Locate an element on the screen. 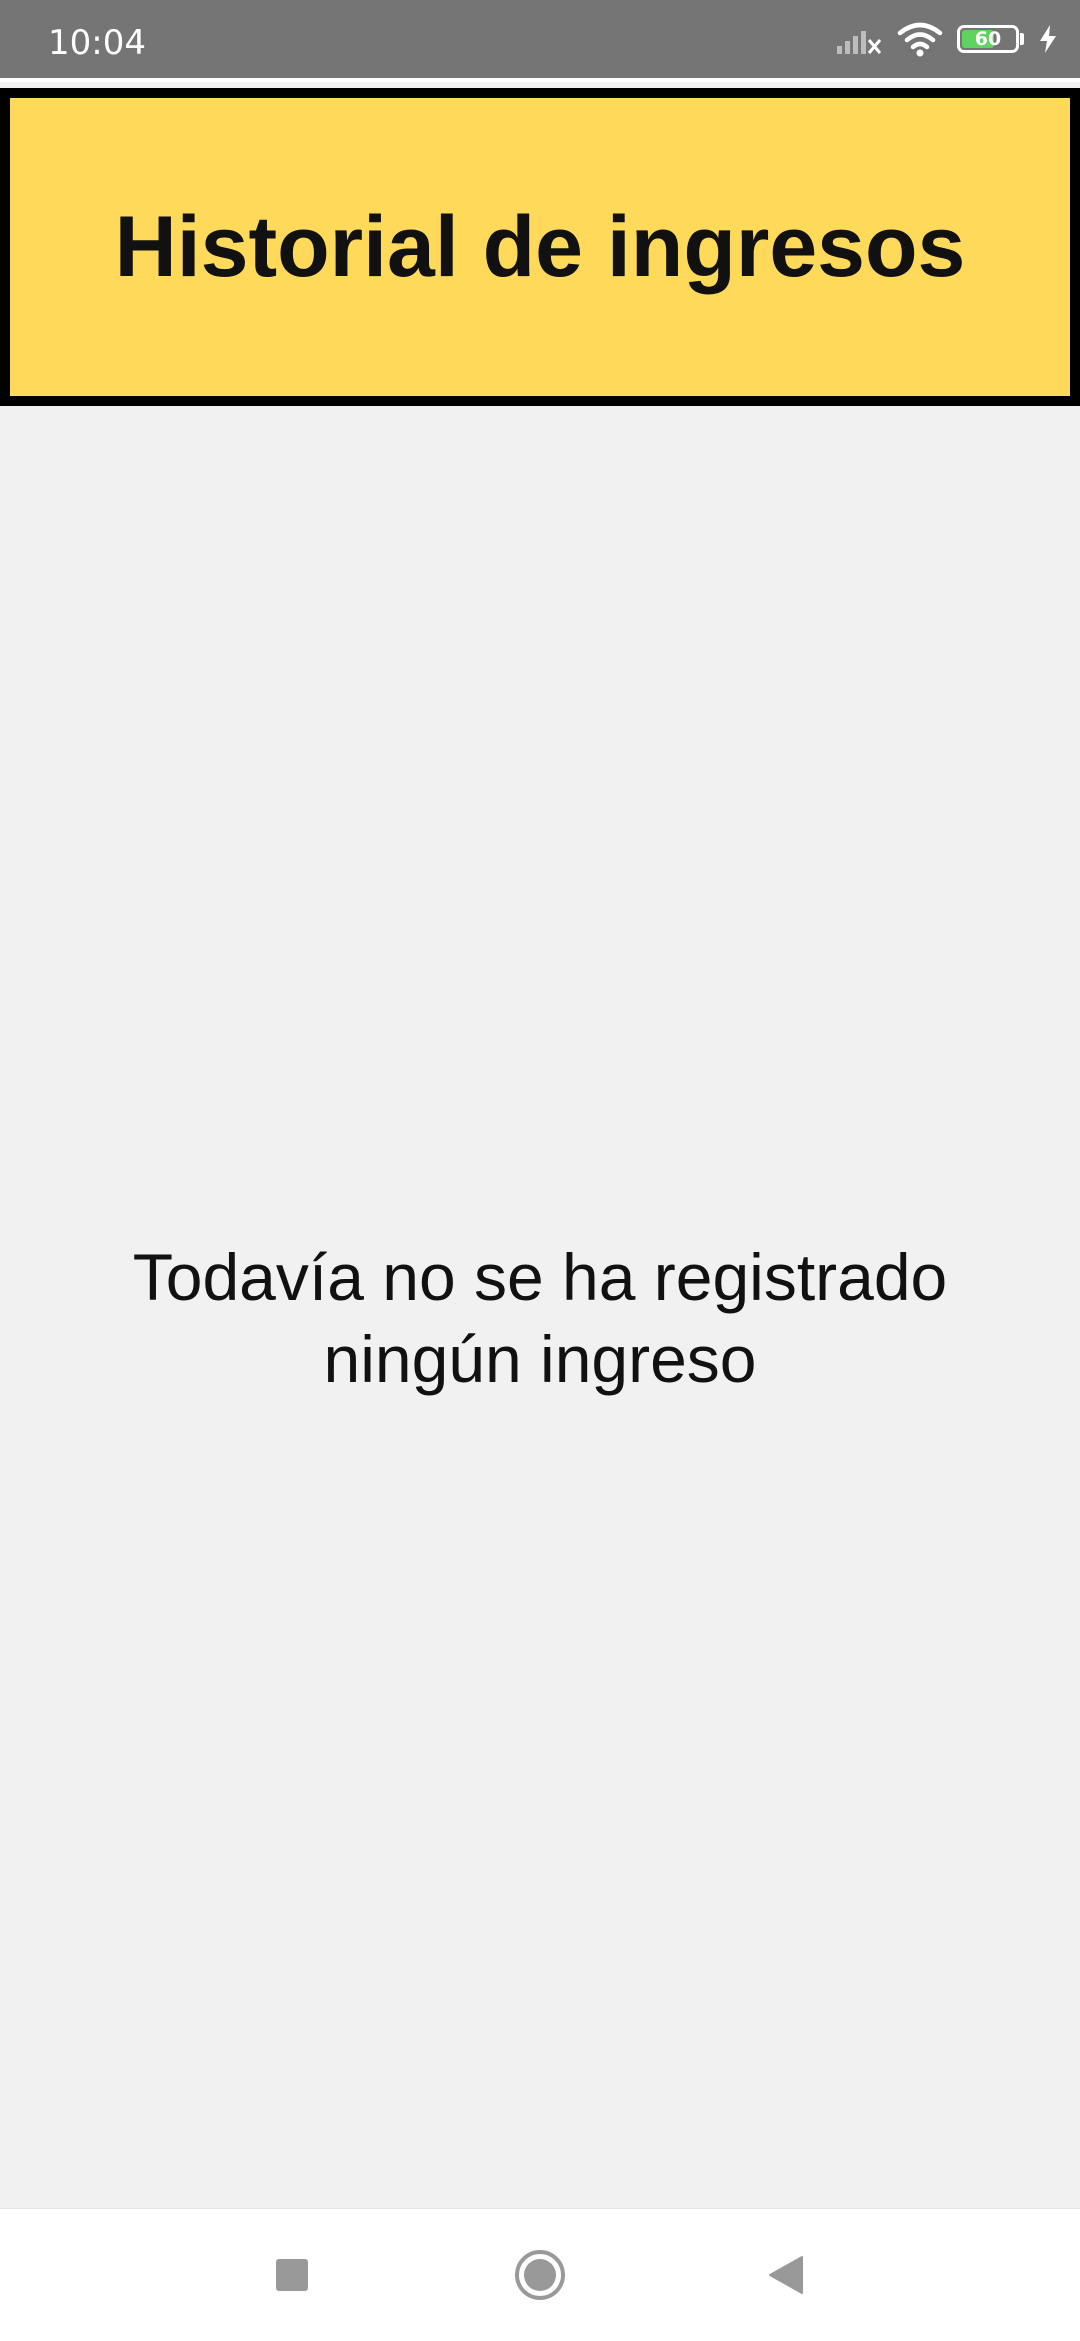  navigation-bar is located at coordinates (540, 2274).